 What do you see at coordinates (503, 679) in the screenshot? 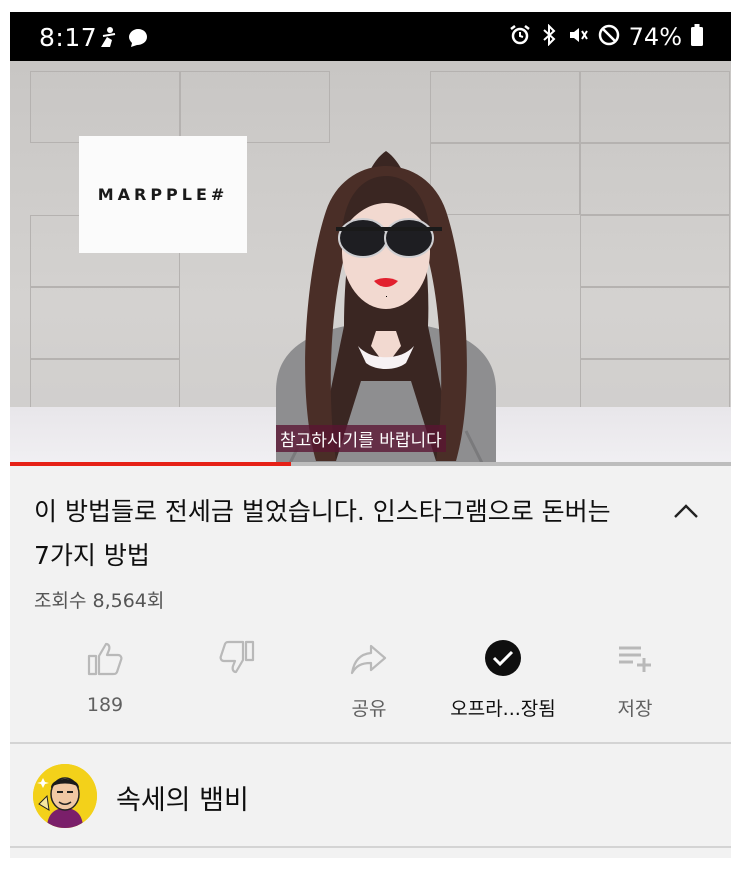
I see `offline-saved-button: 오프라...장됨` at bounding box center [503, 679].